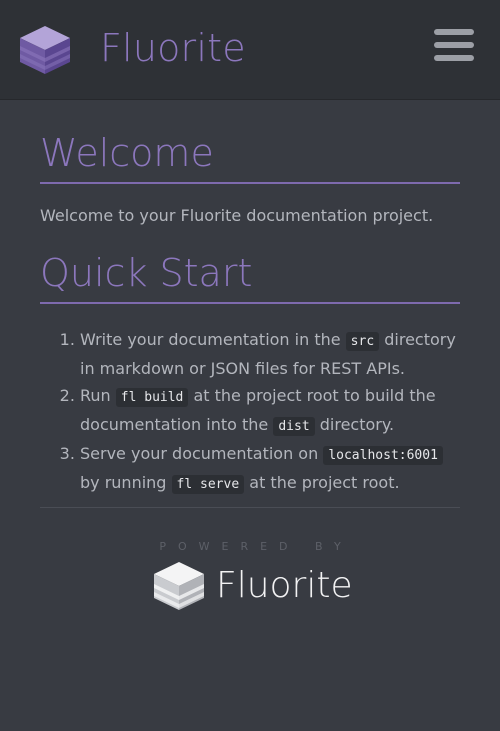 This screenshot has width=500, height=731. What do you see at coordinates (294, 426) in the screenshot?
I see `code-dist: dist` at bounding box center [294, 426].